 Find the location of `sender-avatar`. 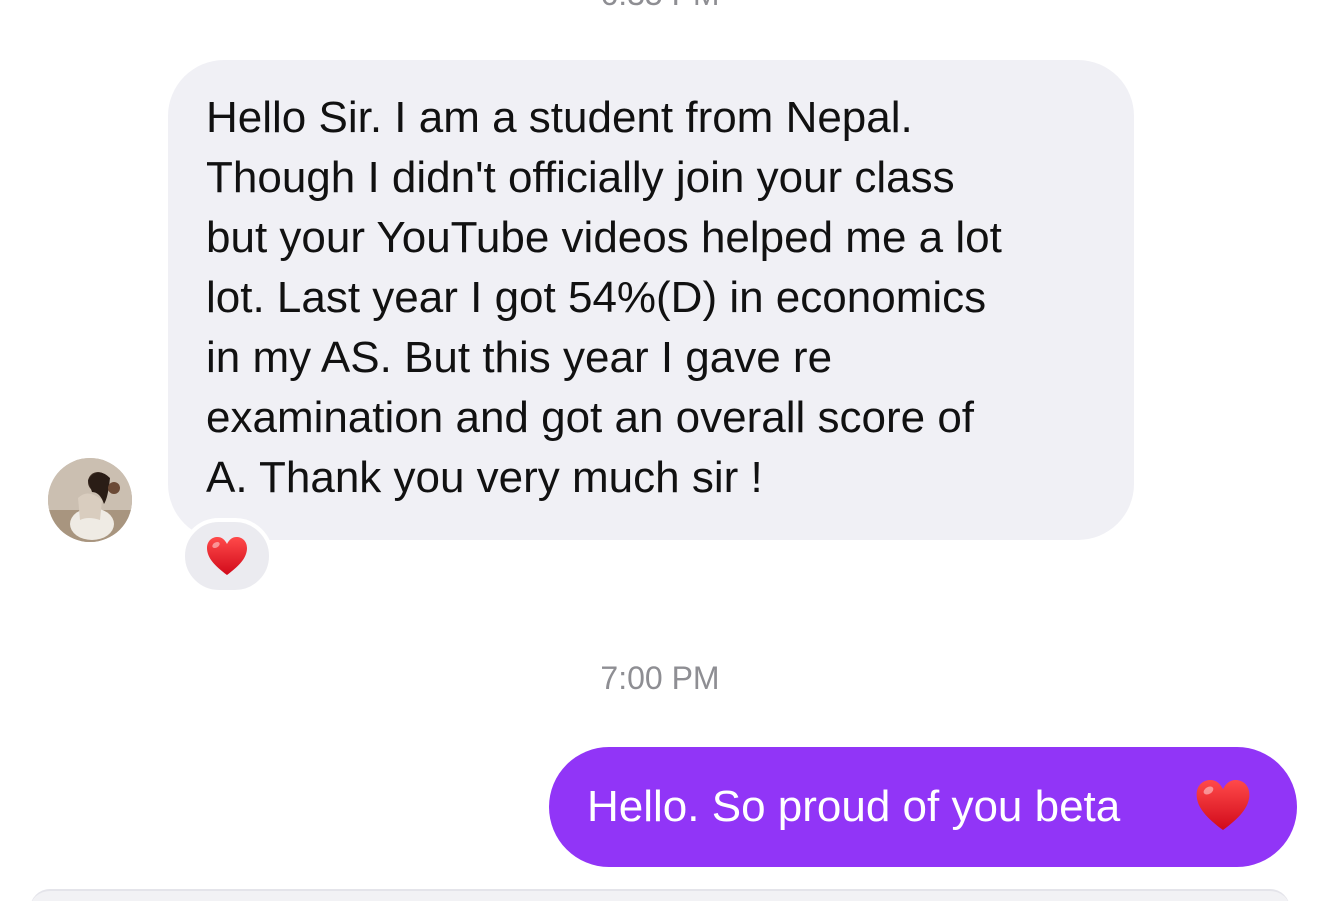

sender-avatar is located at coordinates (90, 500).